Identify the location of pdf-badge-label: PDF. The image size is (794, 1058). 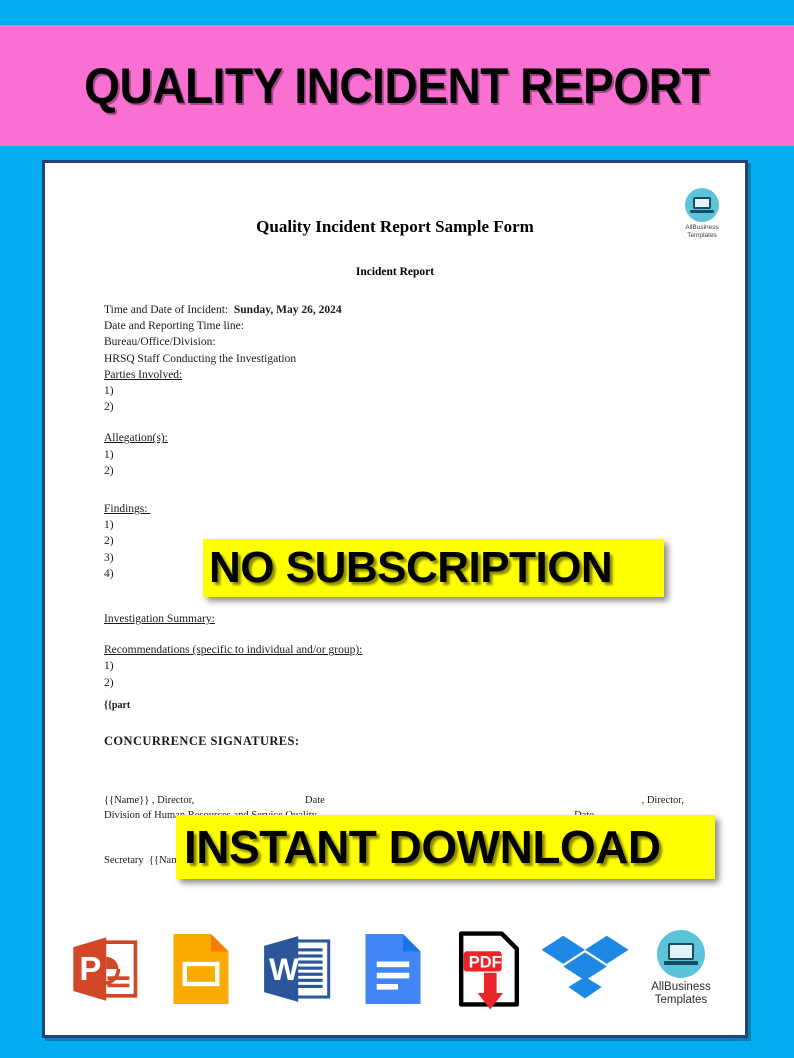
(485, 962).